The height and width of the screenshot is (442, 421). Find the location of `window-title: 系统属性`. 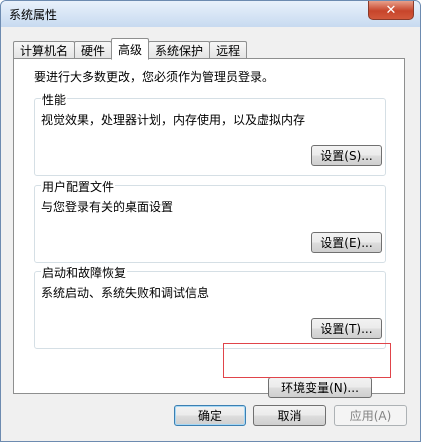

window-title: 系统属性 is located at coordinates (33, 15).